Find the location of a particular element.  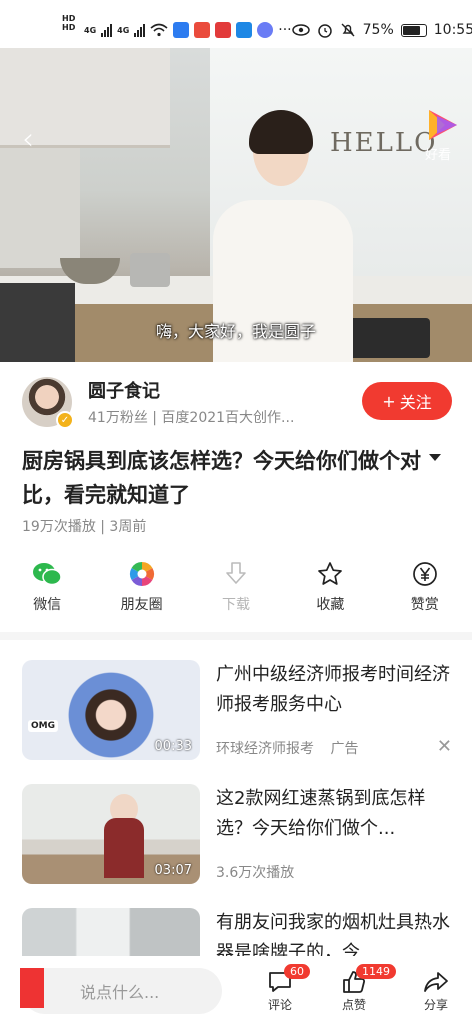

battery-percent: 75% is located at coordinates (378, 30).